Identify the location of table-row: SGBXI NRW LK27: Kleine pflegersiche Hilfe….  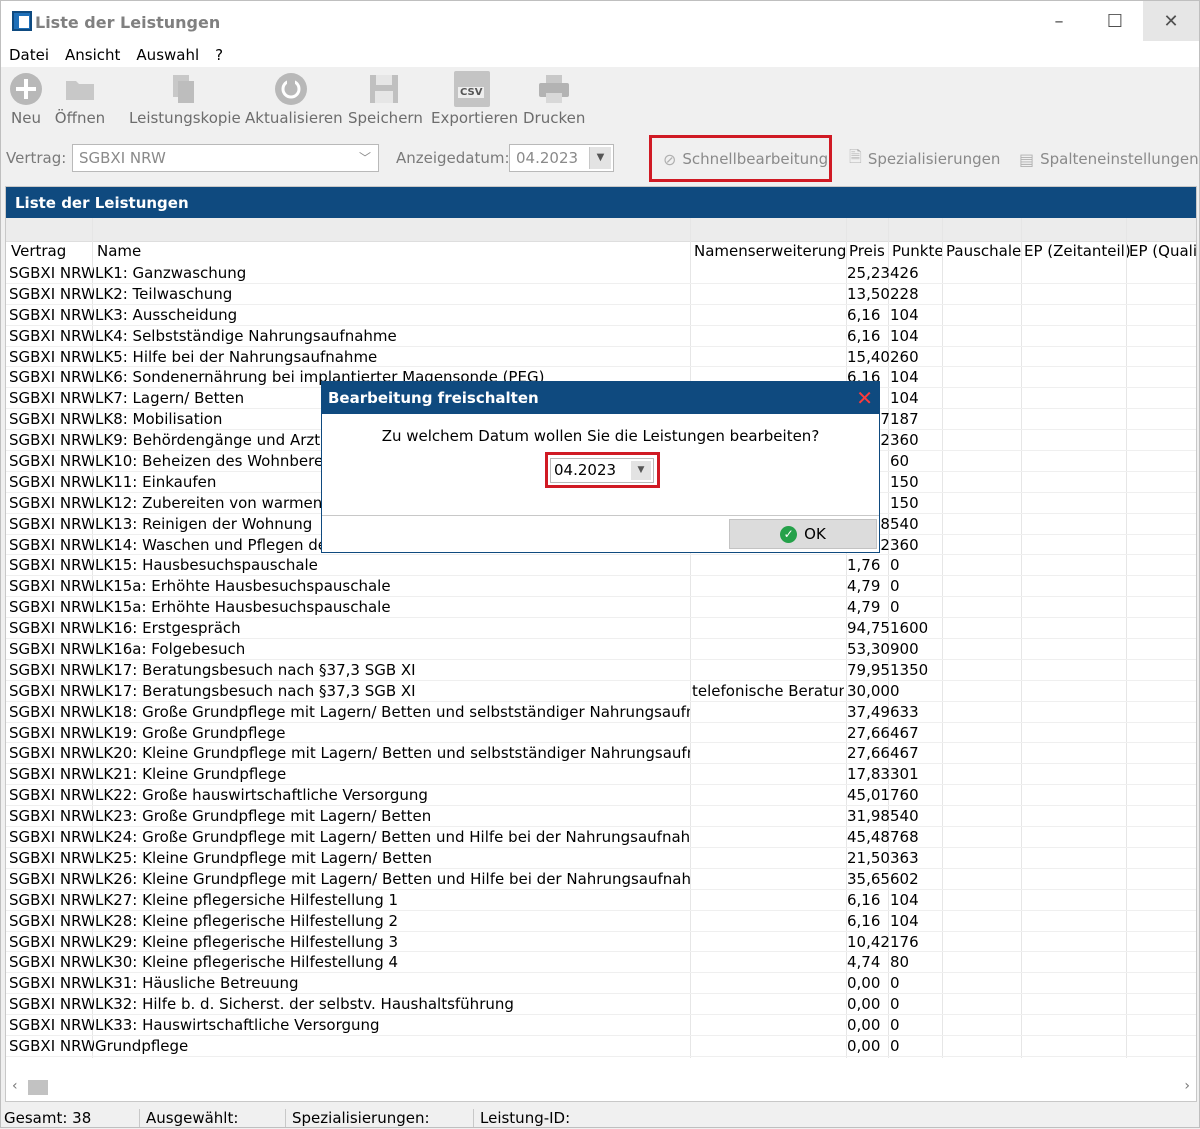
(601, 900).